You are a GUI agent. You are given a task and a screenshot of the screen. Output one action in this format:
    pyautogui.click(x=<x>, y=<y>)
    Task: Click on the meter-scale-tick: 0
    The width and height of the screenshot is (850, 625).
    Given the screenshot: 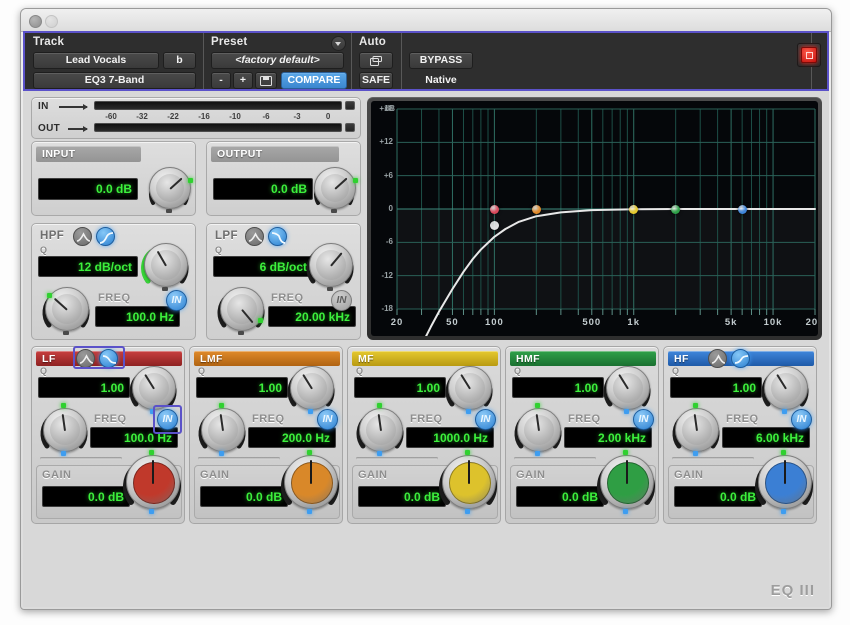 What is the action you would take?
    pyautogui.click(x=328, y=116)
    